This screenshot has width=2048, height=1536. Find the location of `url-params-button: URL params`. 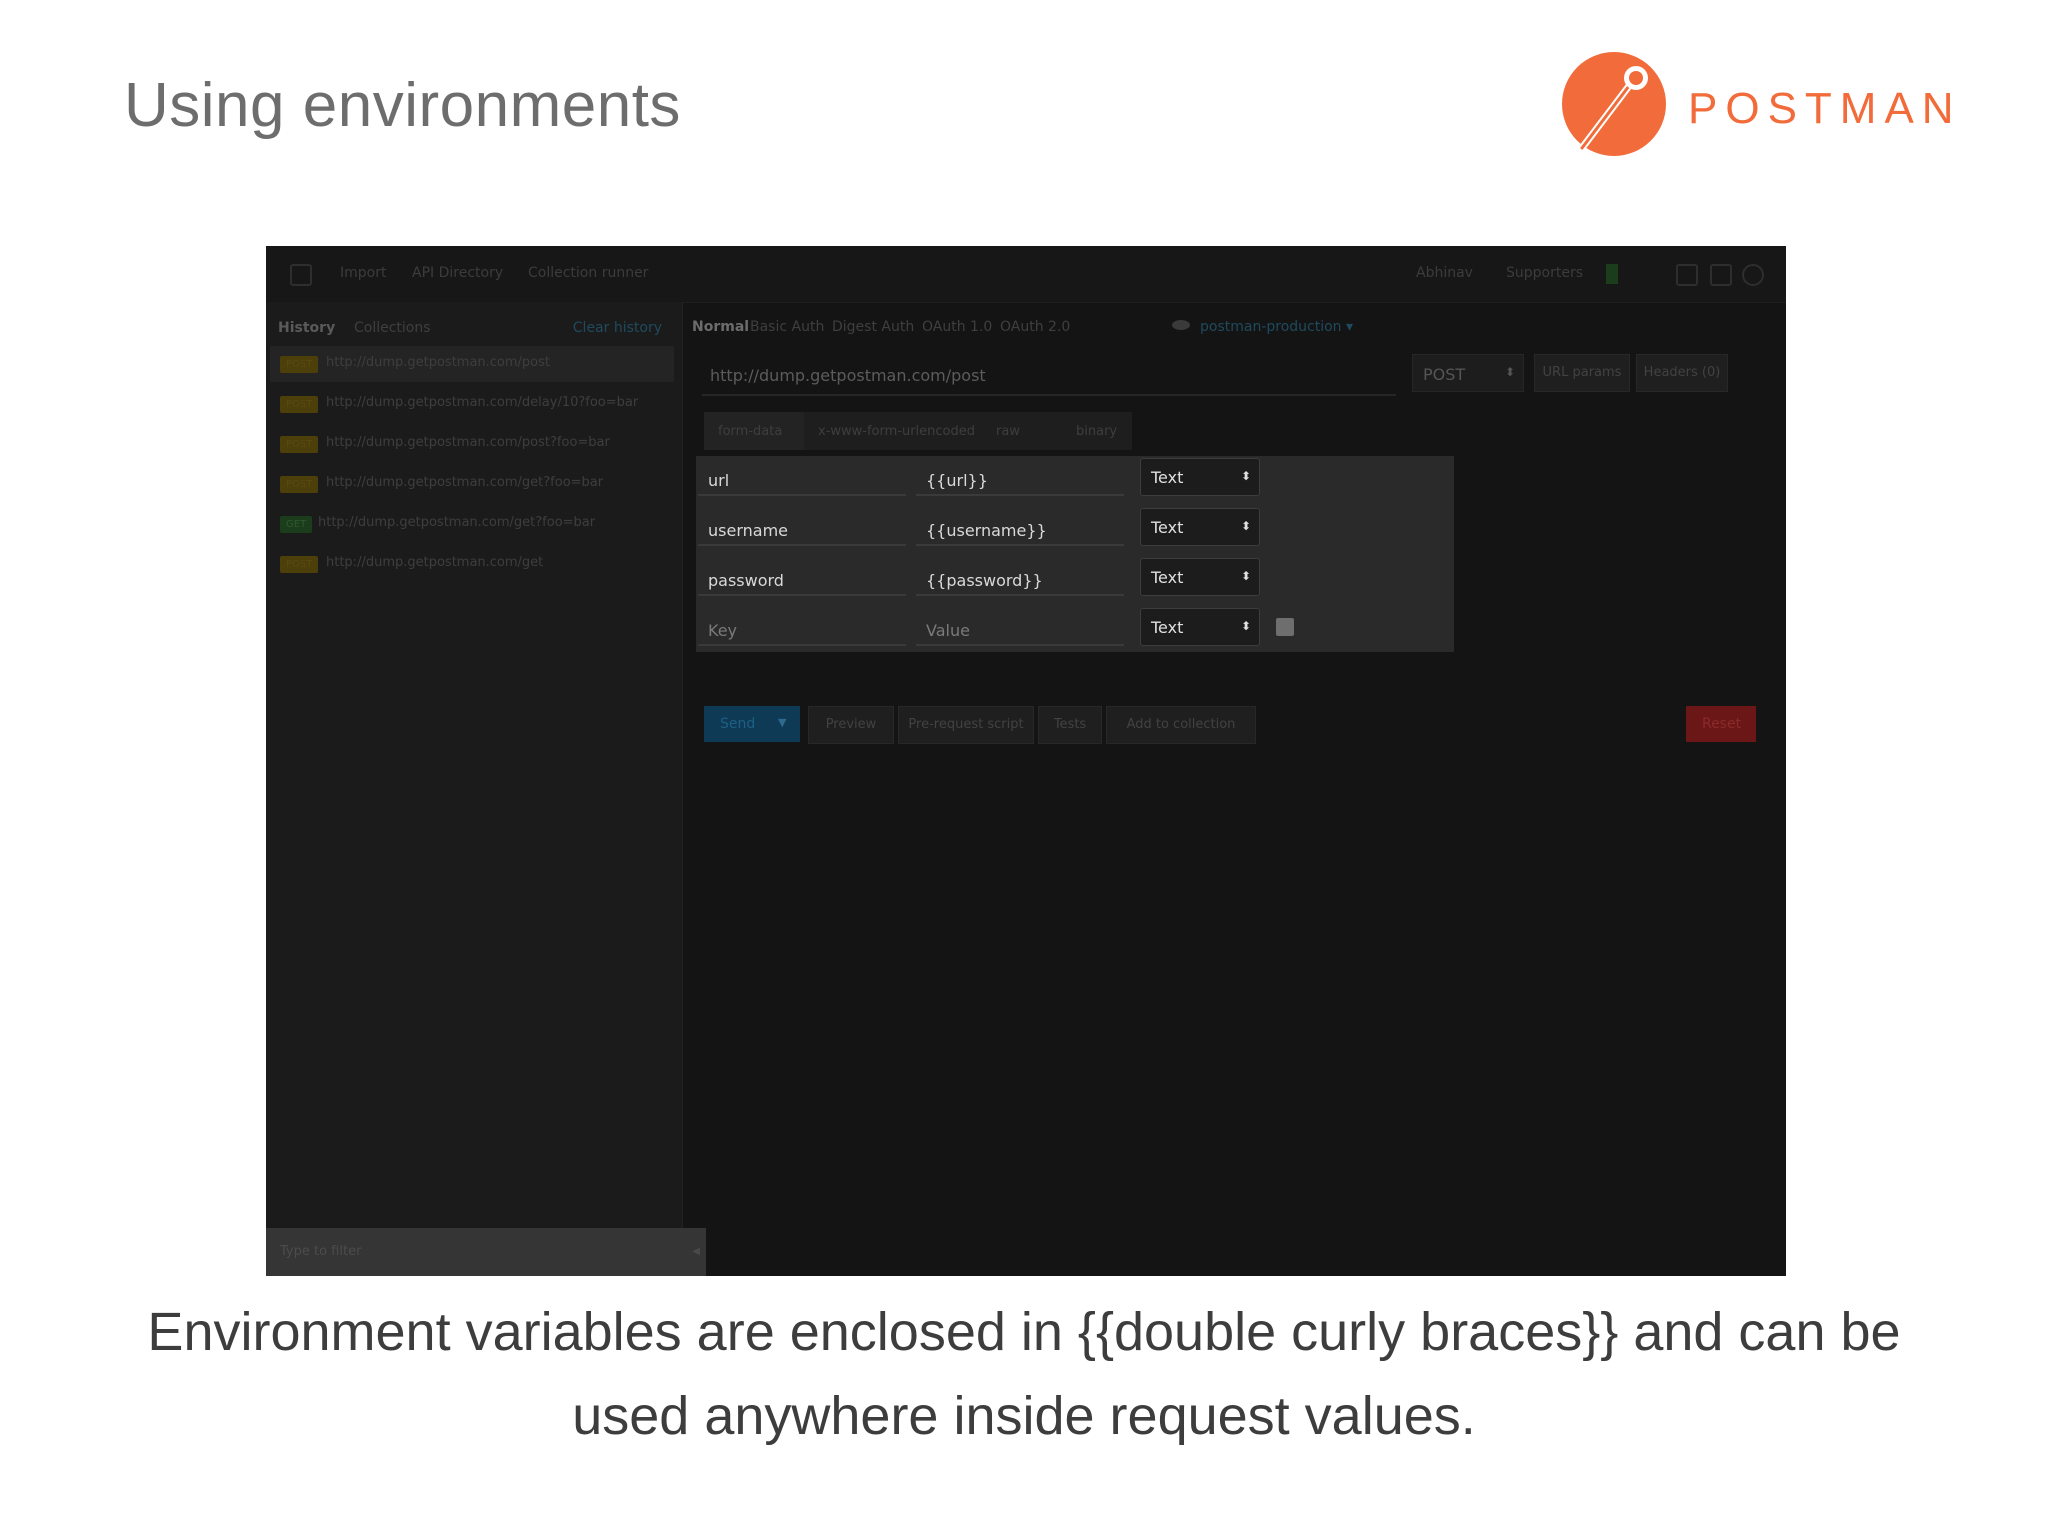

url-params-button: URL params is located at coordinates (1582, 373).